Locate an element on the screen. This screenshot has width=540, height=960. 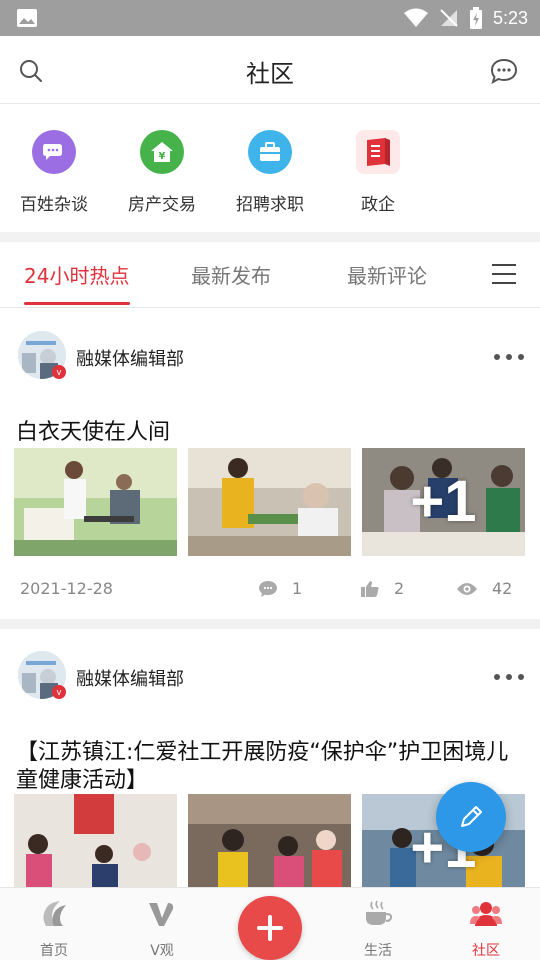
pencil-icon is located at coordinates (471, 816).